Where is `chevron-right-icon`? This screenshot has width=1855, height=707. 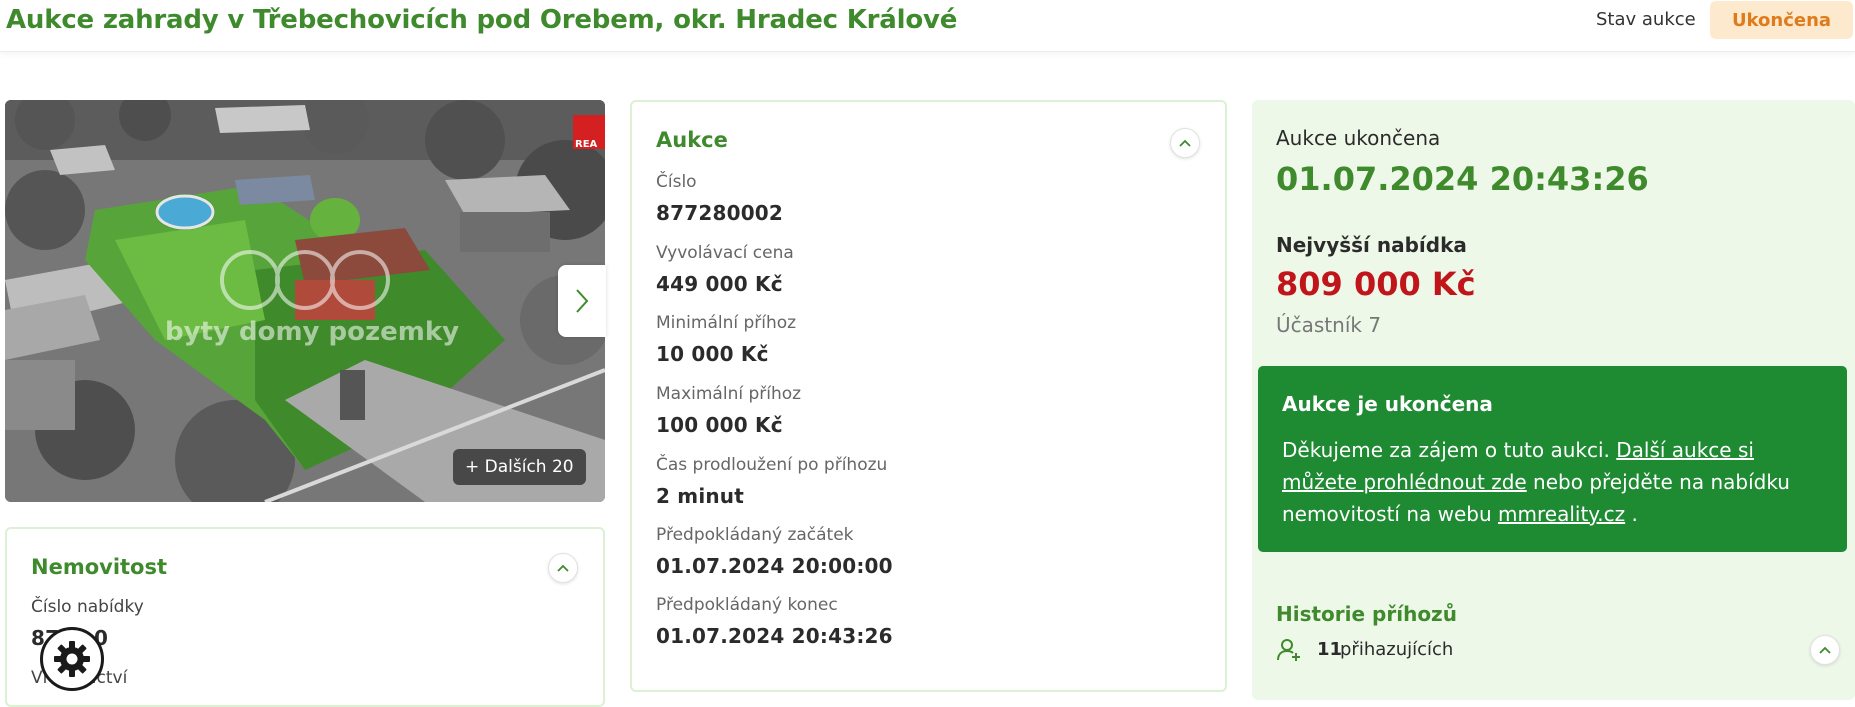 chevron-right-icon is located at coordinates (582, 301).